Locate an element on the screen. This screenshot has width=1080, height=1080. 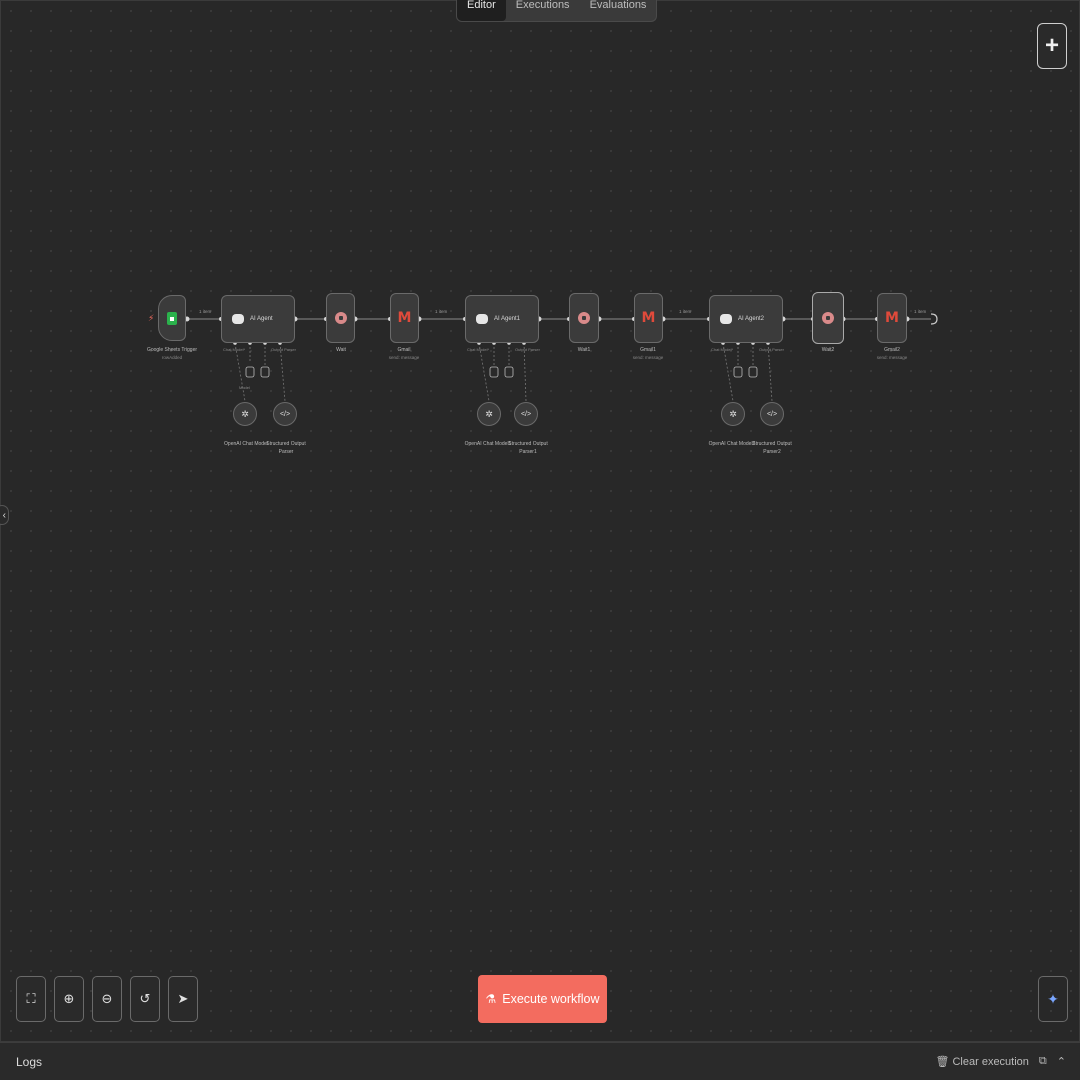
connection-wires is located at coordinates (561, 357).